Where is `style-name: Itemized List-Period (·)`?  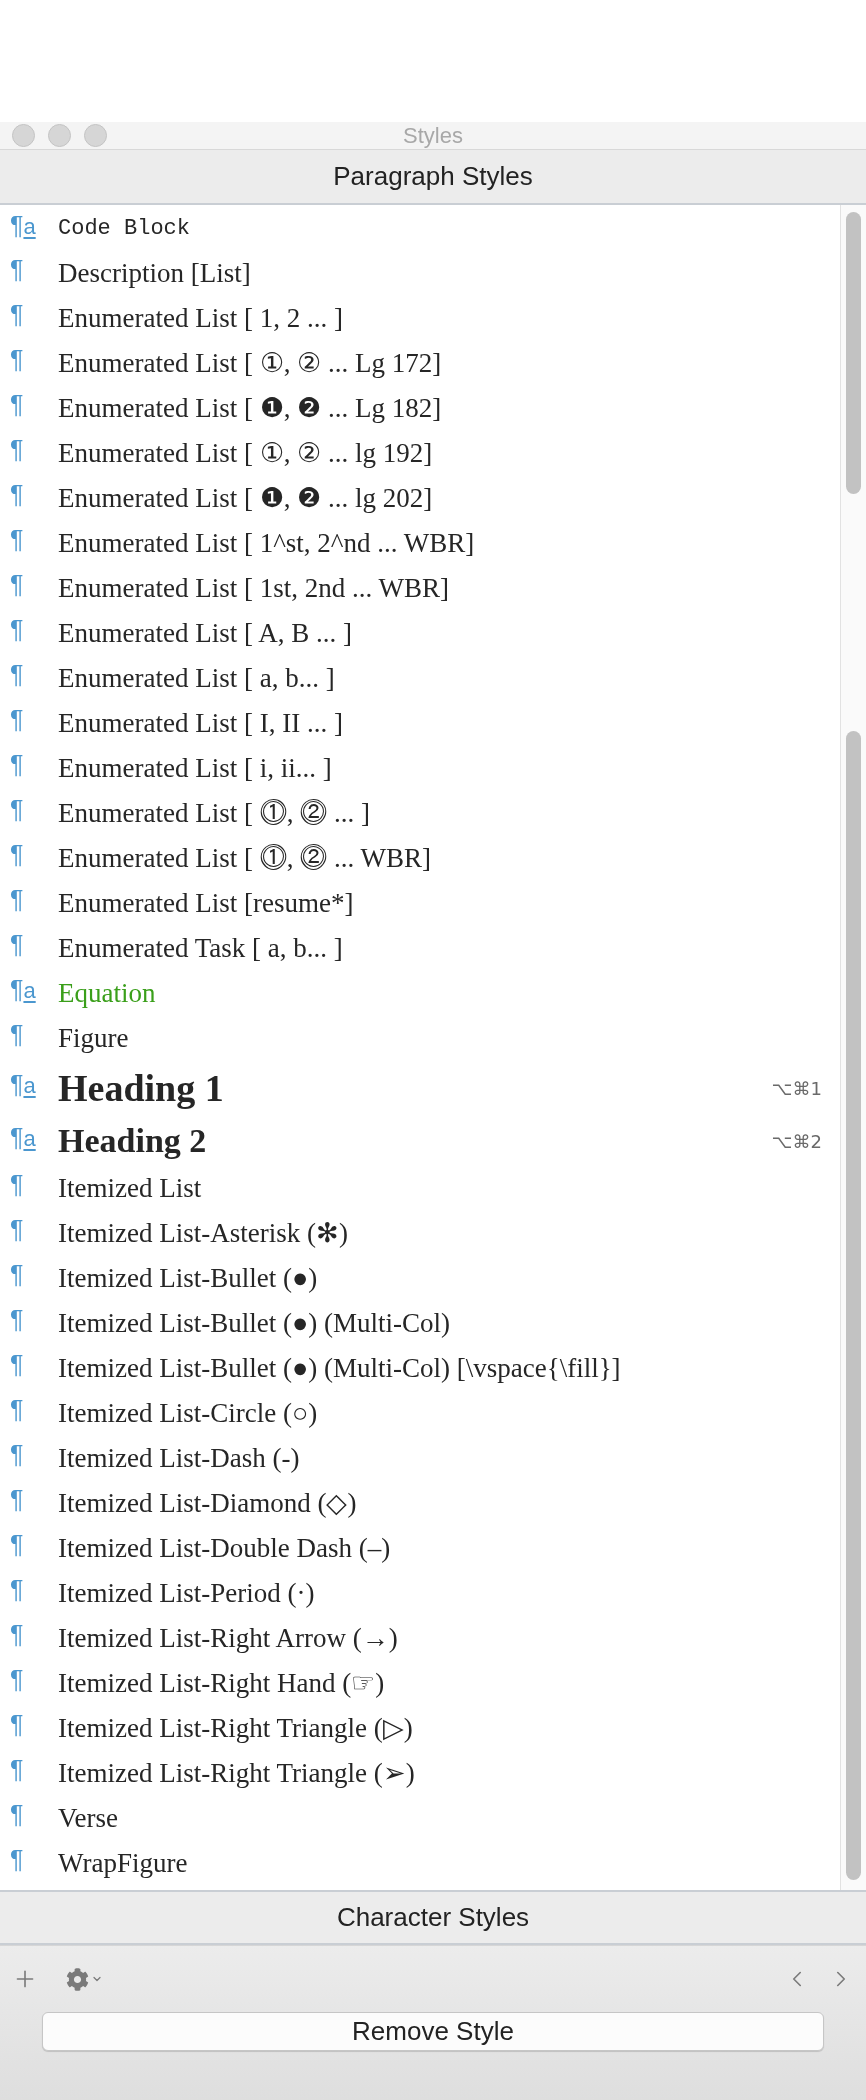
style-name: Itemized List-Period (·) is located at coordinates (186, 1593).